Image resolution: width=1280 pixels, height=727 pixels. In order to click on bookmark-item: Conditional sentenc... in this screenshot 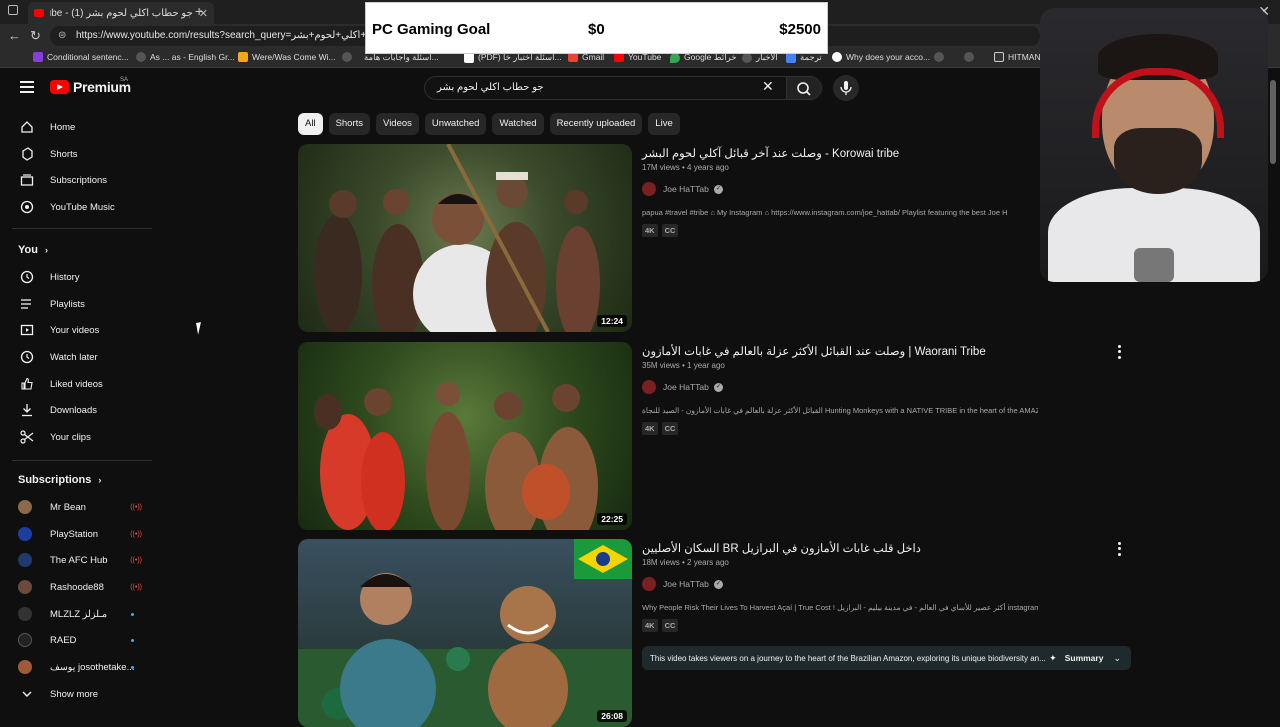, I will do `click(81, 57)`.